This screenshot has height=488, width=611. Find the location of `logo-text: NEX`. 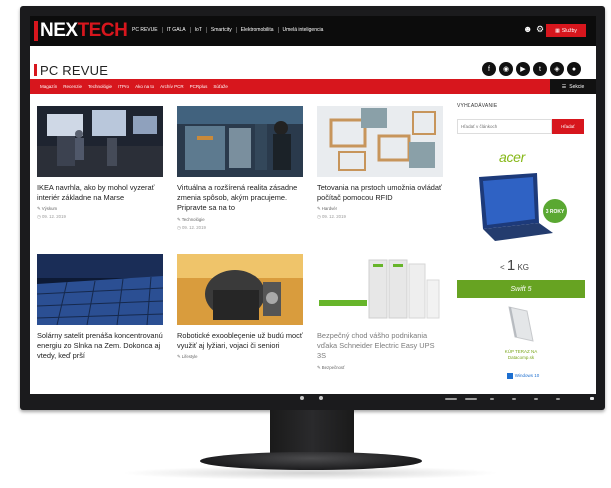

logo-text: NEX is located at coordinates (59, 30).